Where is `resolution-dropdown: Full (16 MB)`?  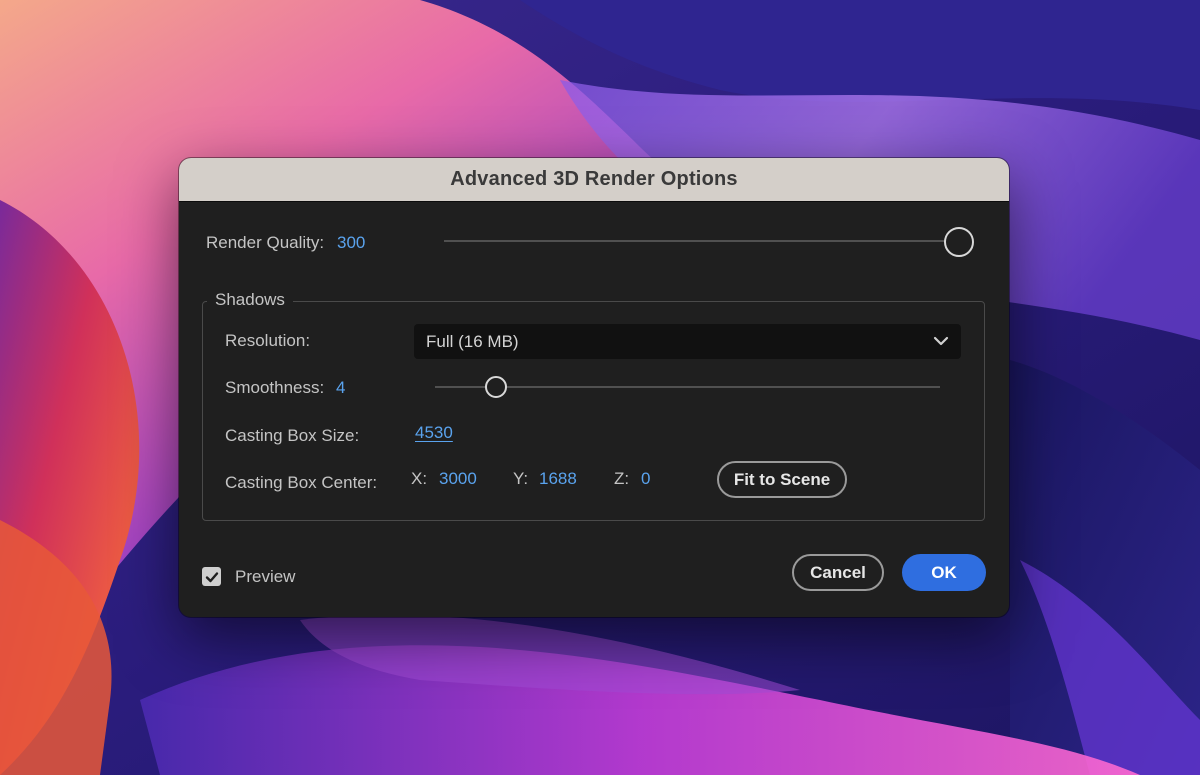
resolution-dropdown: Full (16 MB) is located at coordinates (687, 341).